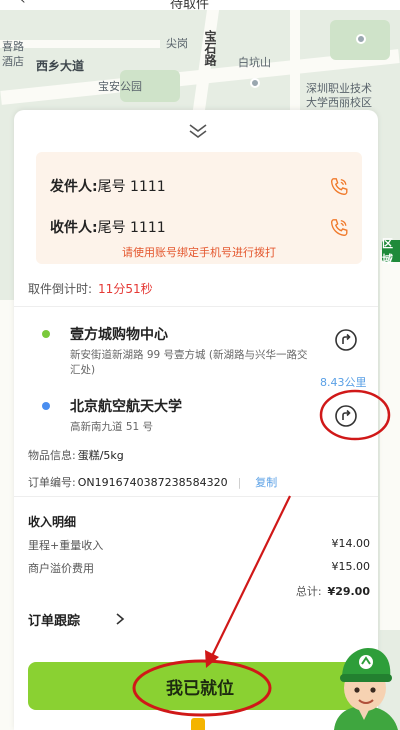  What do you see at coordinates (351, 543) in the screenshot?
I see `fee-amount: ¥14.00` at bounding box center [351, 543].